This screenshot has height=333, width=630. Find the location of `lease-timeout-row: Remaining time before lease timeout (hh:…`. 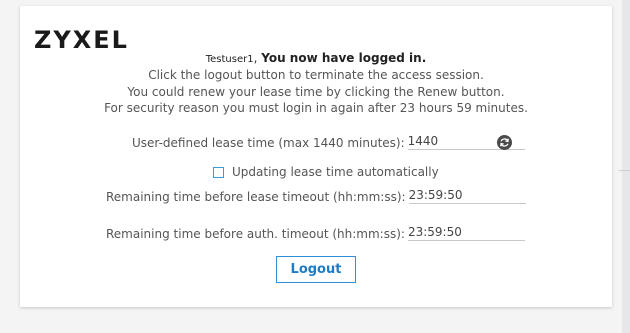

lease-timeout-row: Remaining time before lease timeout (hh:… is located at coordinates (316, 196).